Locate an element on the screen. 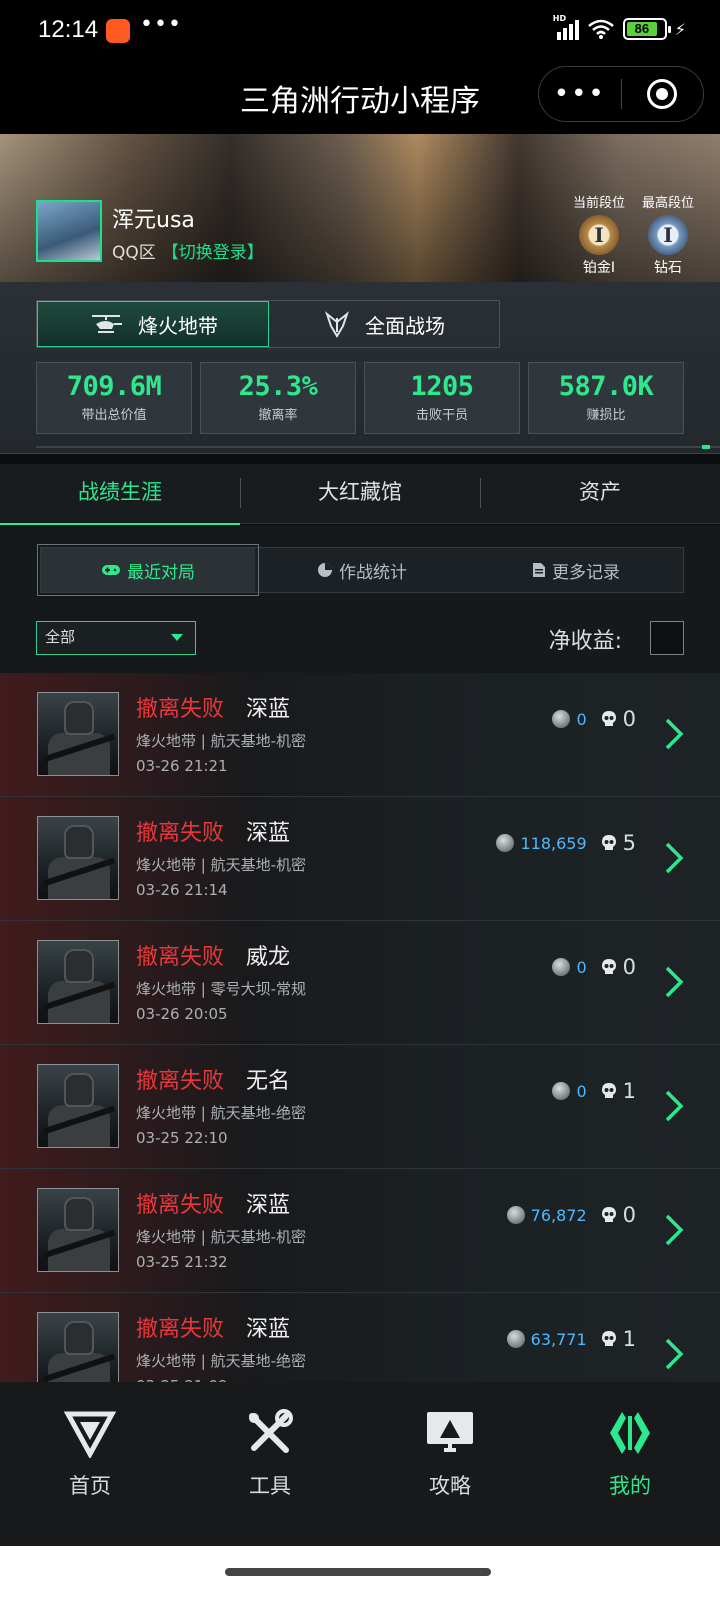  platinum-rank-icon: I is located at coordinates (599, 235).